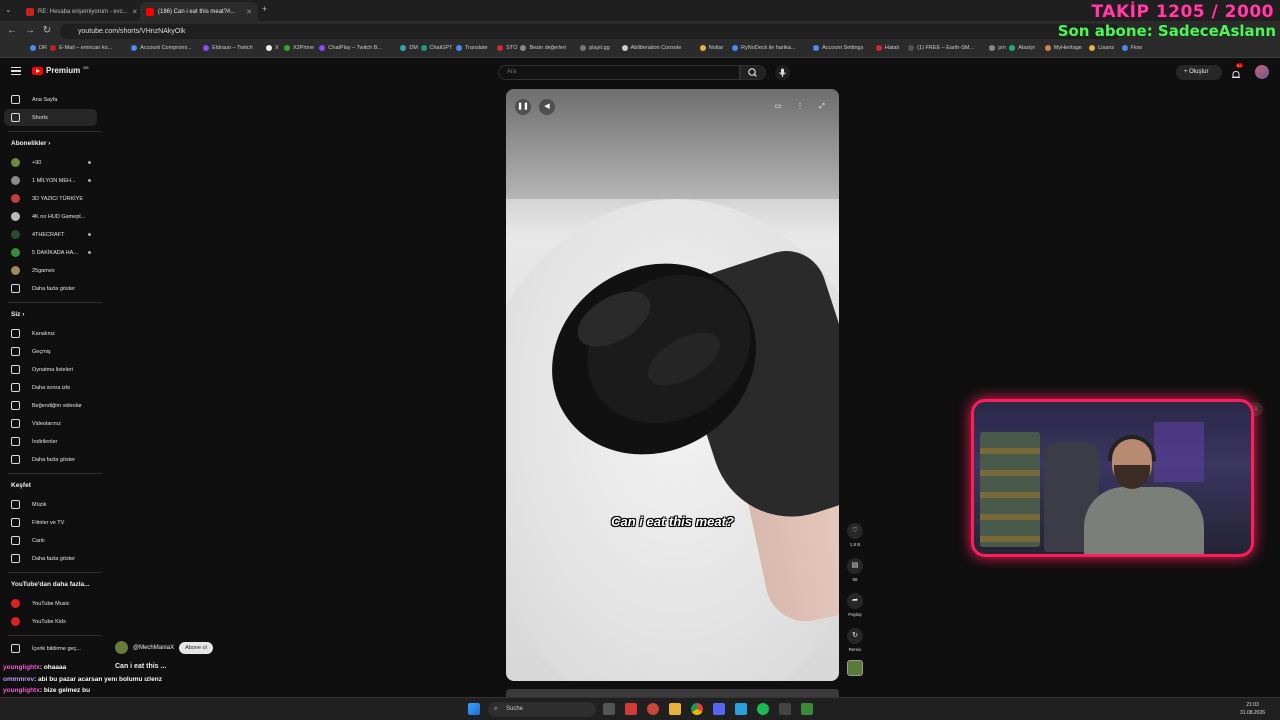 The width and height of the screenshot is (1280, 720). What do you see at coordinates (50, 621) in the screenshot?
I see `sidebar-item-youtube-kids: YouTube Kids` at bounding box center [50, 621].